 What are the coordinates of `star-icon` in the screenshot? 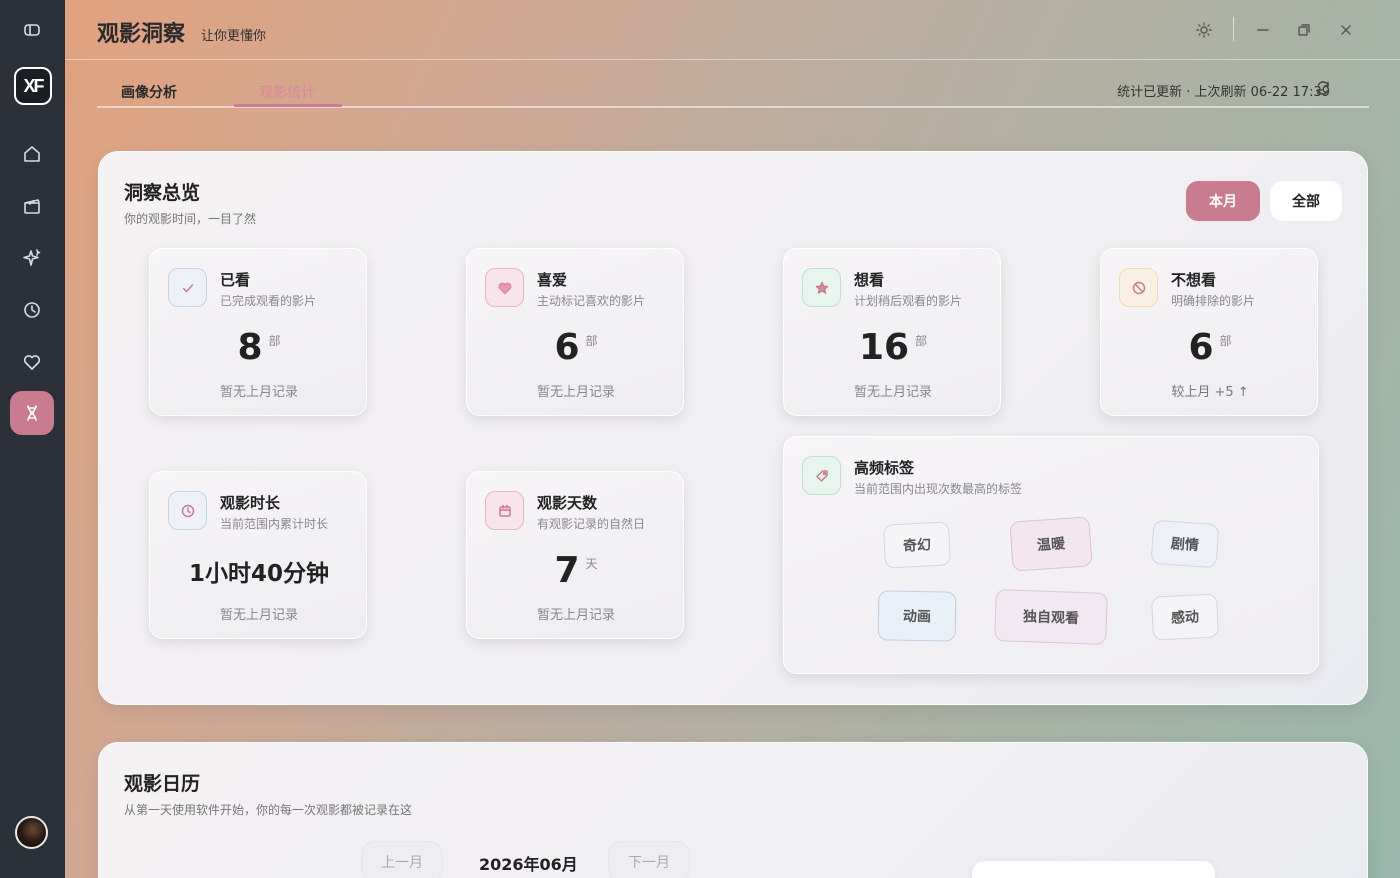 It's located at (821, 287).